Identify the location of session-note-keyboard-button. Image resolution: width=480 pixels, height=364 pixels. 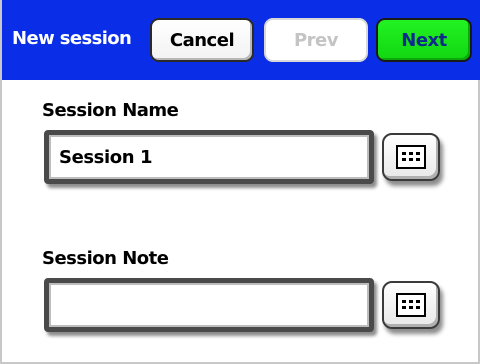
(411, 305).